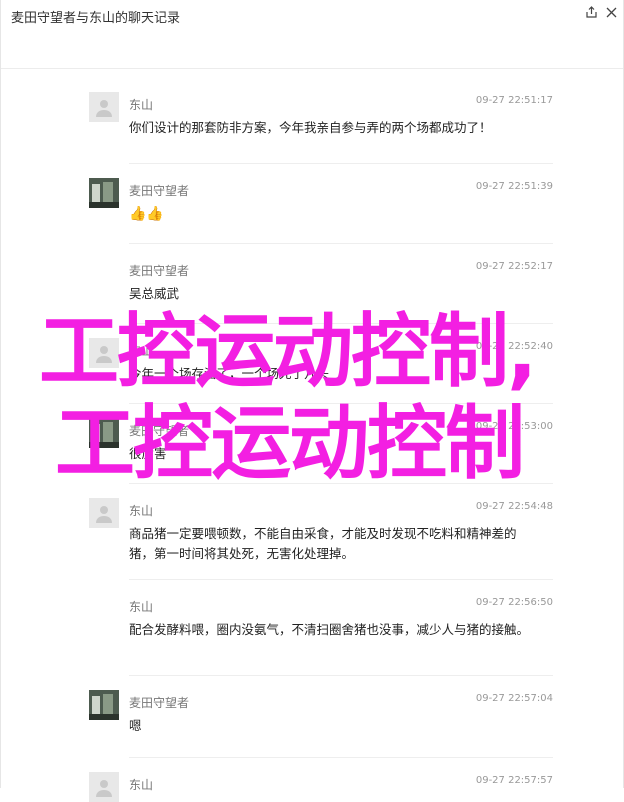 The height and width of the screenshot is (802, 624). What do you see at coordinates (514, 100) in the screenshot?
I see `message-time: 09-27 22:51:17` at bounding box center [514, 100].